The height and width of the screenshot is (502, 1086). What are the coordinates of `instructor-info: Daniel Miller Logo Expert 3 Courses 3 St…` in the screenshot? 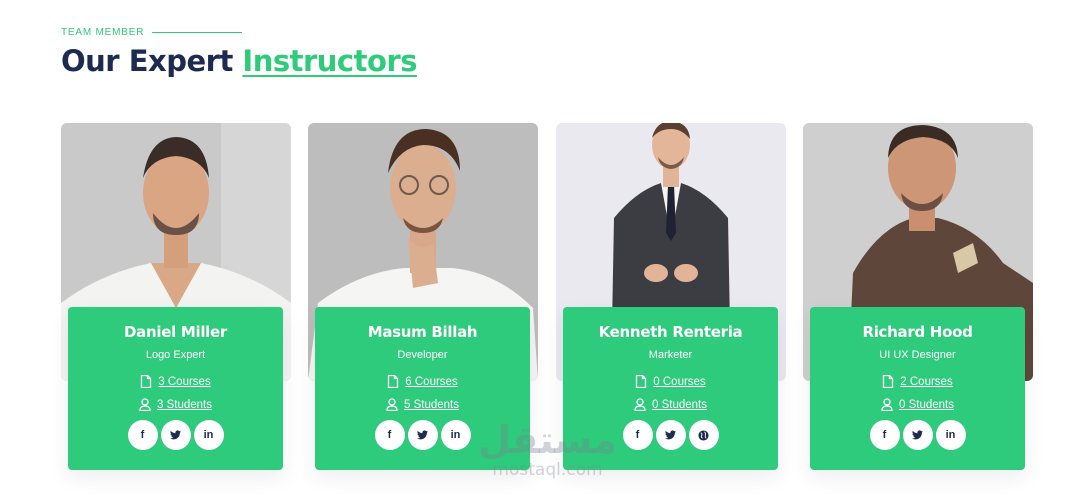 It's located at (175, 388).